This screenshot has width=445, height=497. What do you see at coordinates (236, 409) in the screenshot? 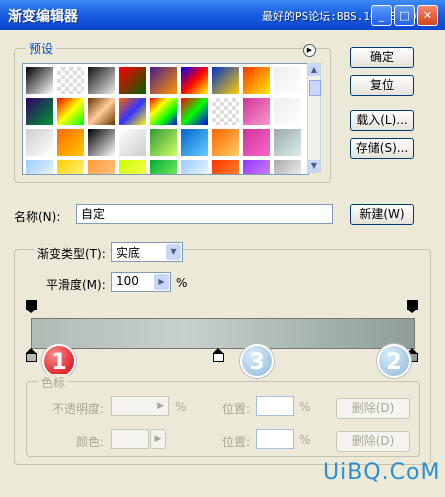
I see `position-label-opacity: 位置:` at bounding box center [236, 409].